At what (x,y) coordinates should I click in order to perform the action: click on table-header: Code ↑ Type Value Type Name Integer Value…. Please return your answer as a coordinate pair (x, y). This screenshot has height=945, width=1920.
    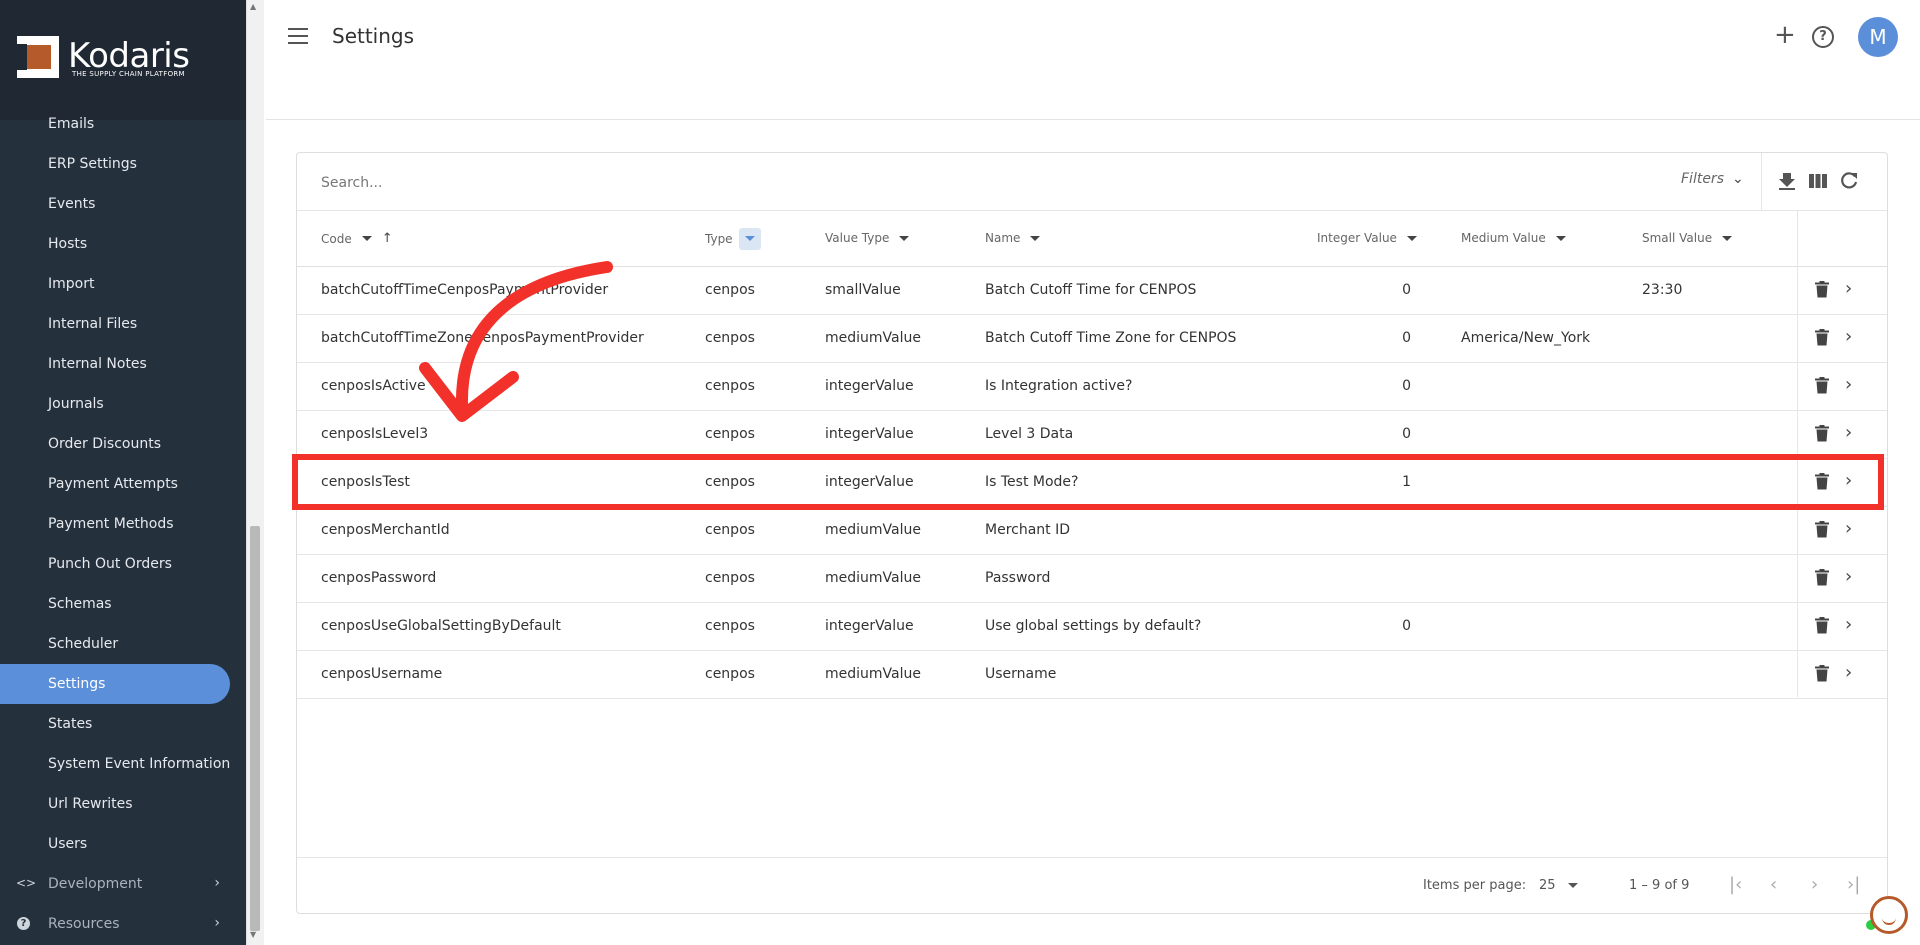
    Looking at the image, I should click on (1092, 239).